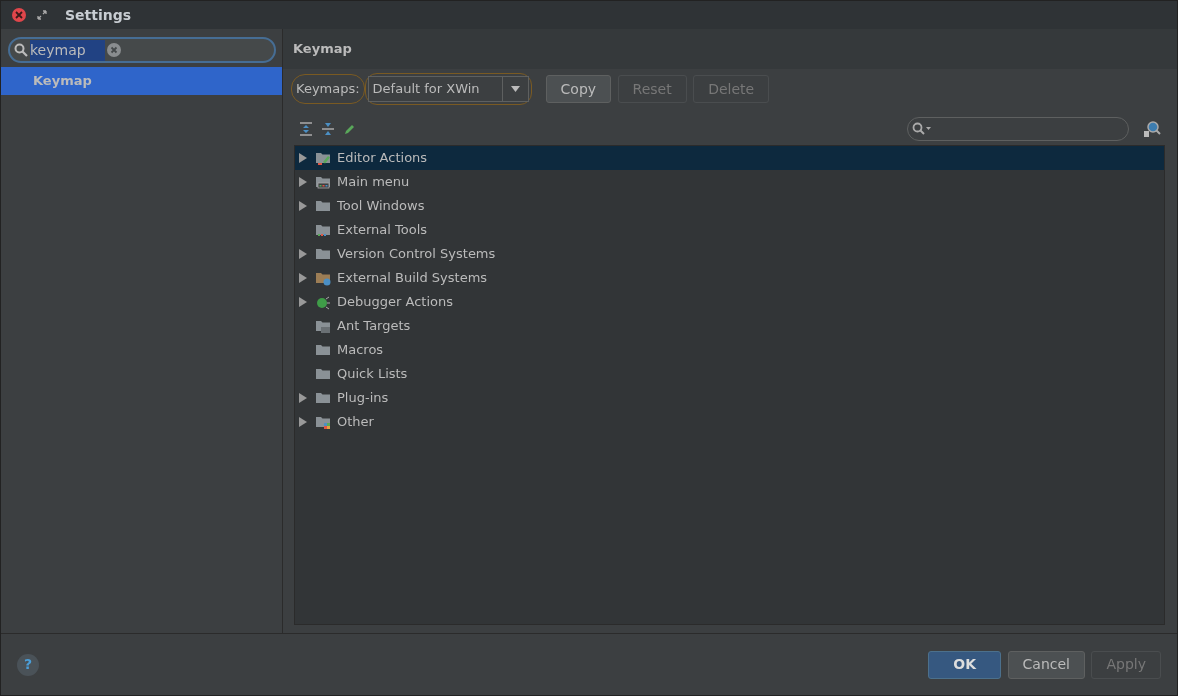  I want to click on caret-icon, so click(515, 89).